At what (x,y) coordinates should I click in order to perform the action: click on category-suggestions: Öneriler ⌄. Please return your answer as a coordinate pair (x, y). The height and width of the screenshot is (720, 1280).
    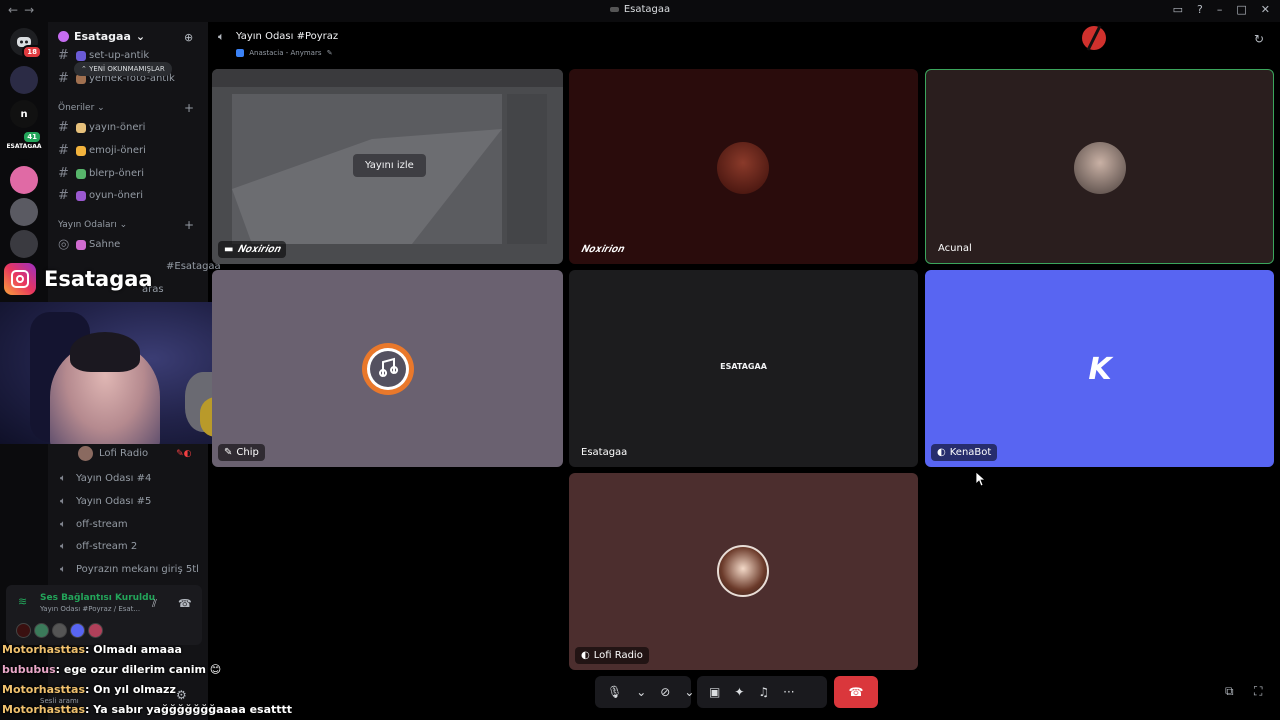
    Looking at the image, I should click on (81, 108).